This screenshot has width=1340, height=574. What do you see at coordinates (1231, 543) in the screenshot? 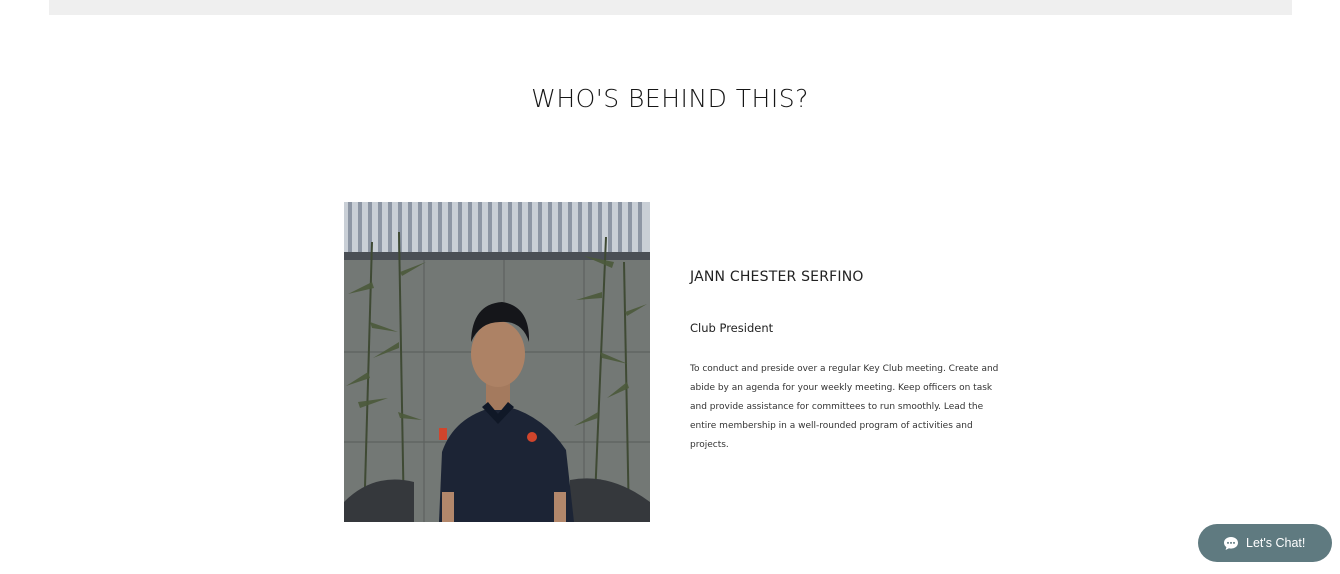
I see `chat-bubble-icon` at bounding box center [1231, 543].